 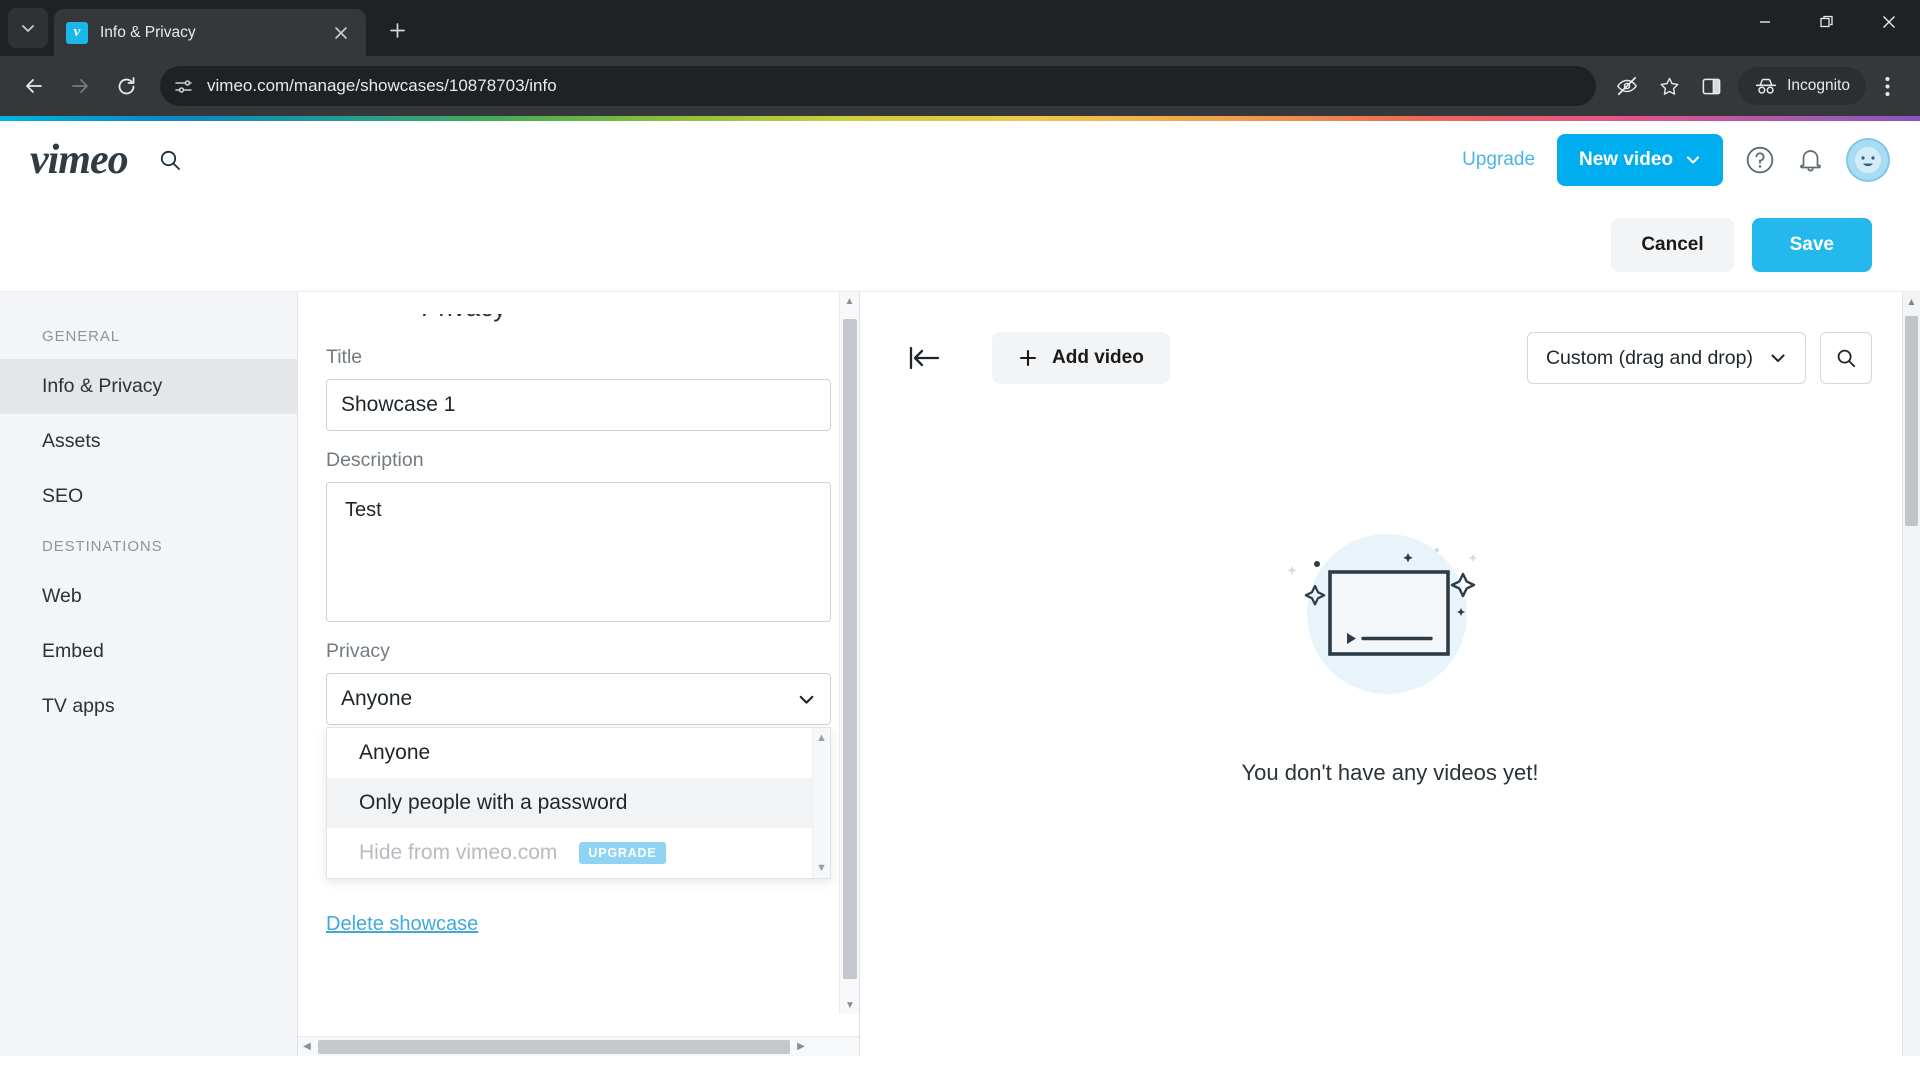 I want to click on header-actions: Upgrade New video, so click(x=1676, y=160).